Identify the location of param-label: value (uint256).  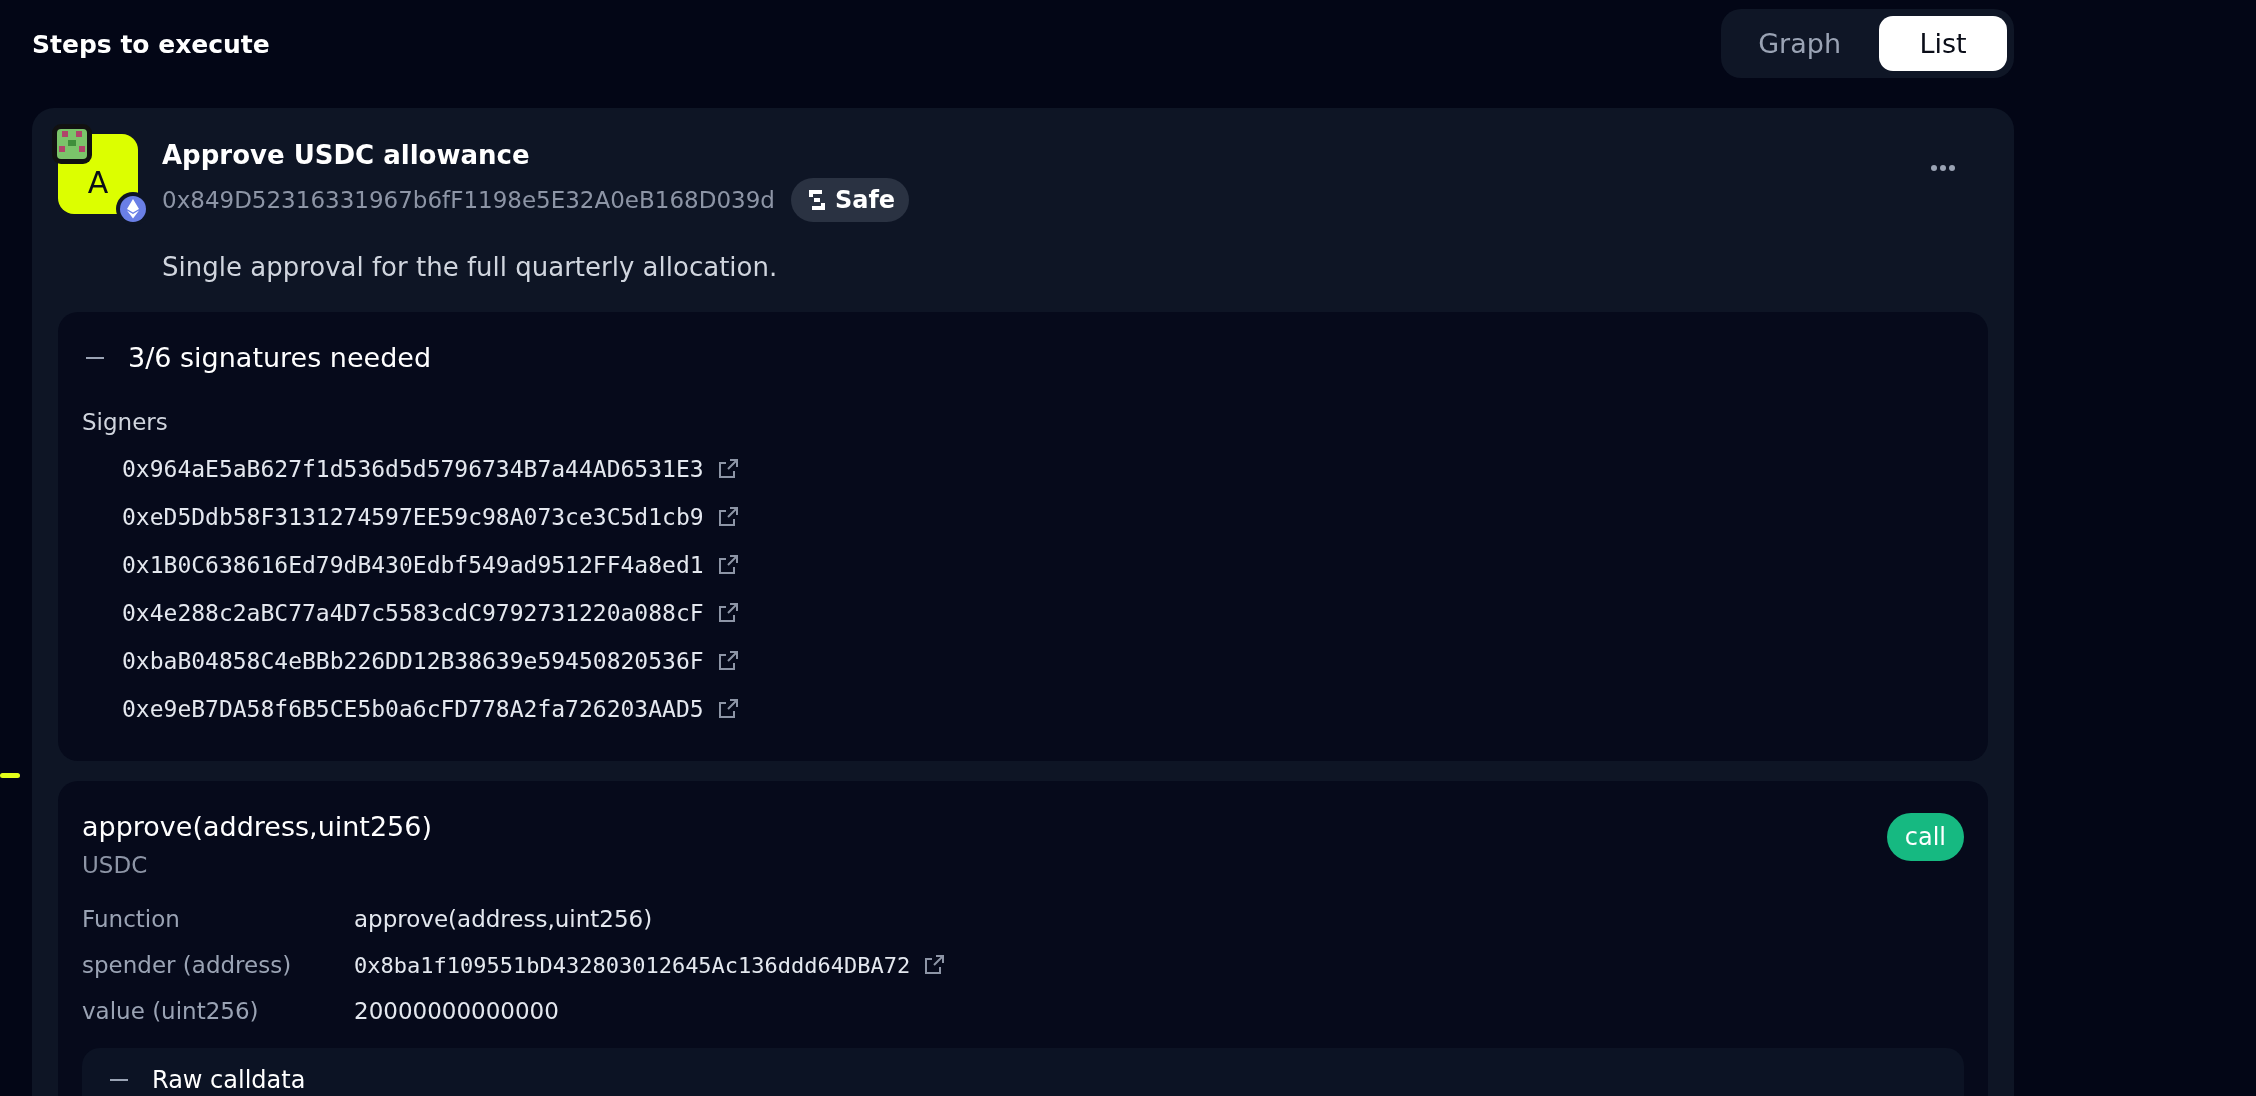
(171, 1011).